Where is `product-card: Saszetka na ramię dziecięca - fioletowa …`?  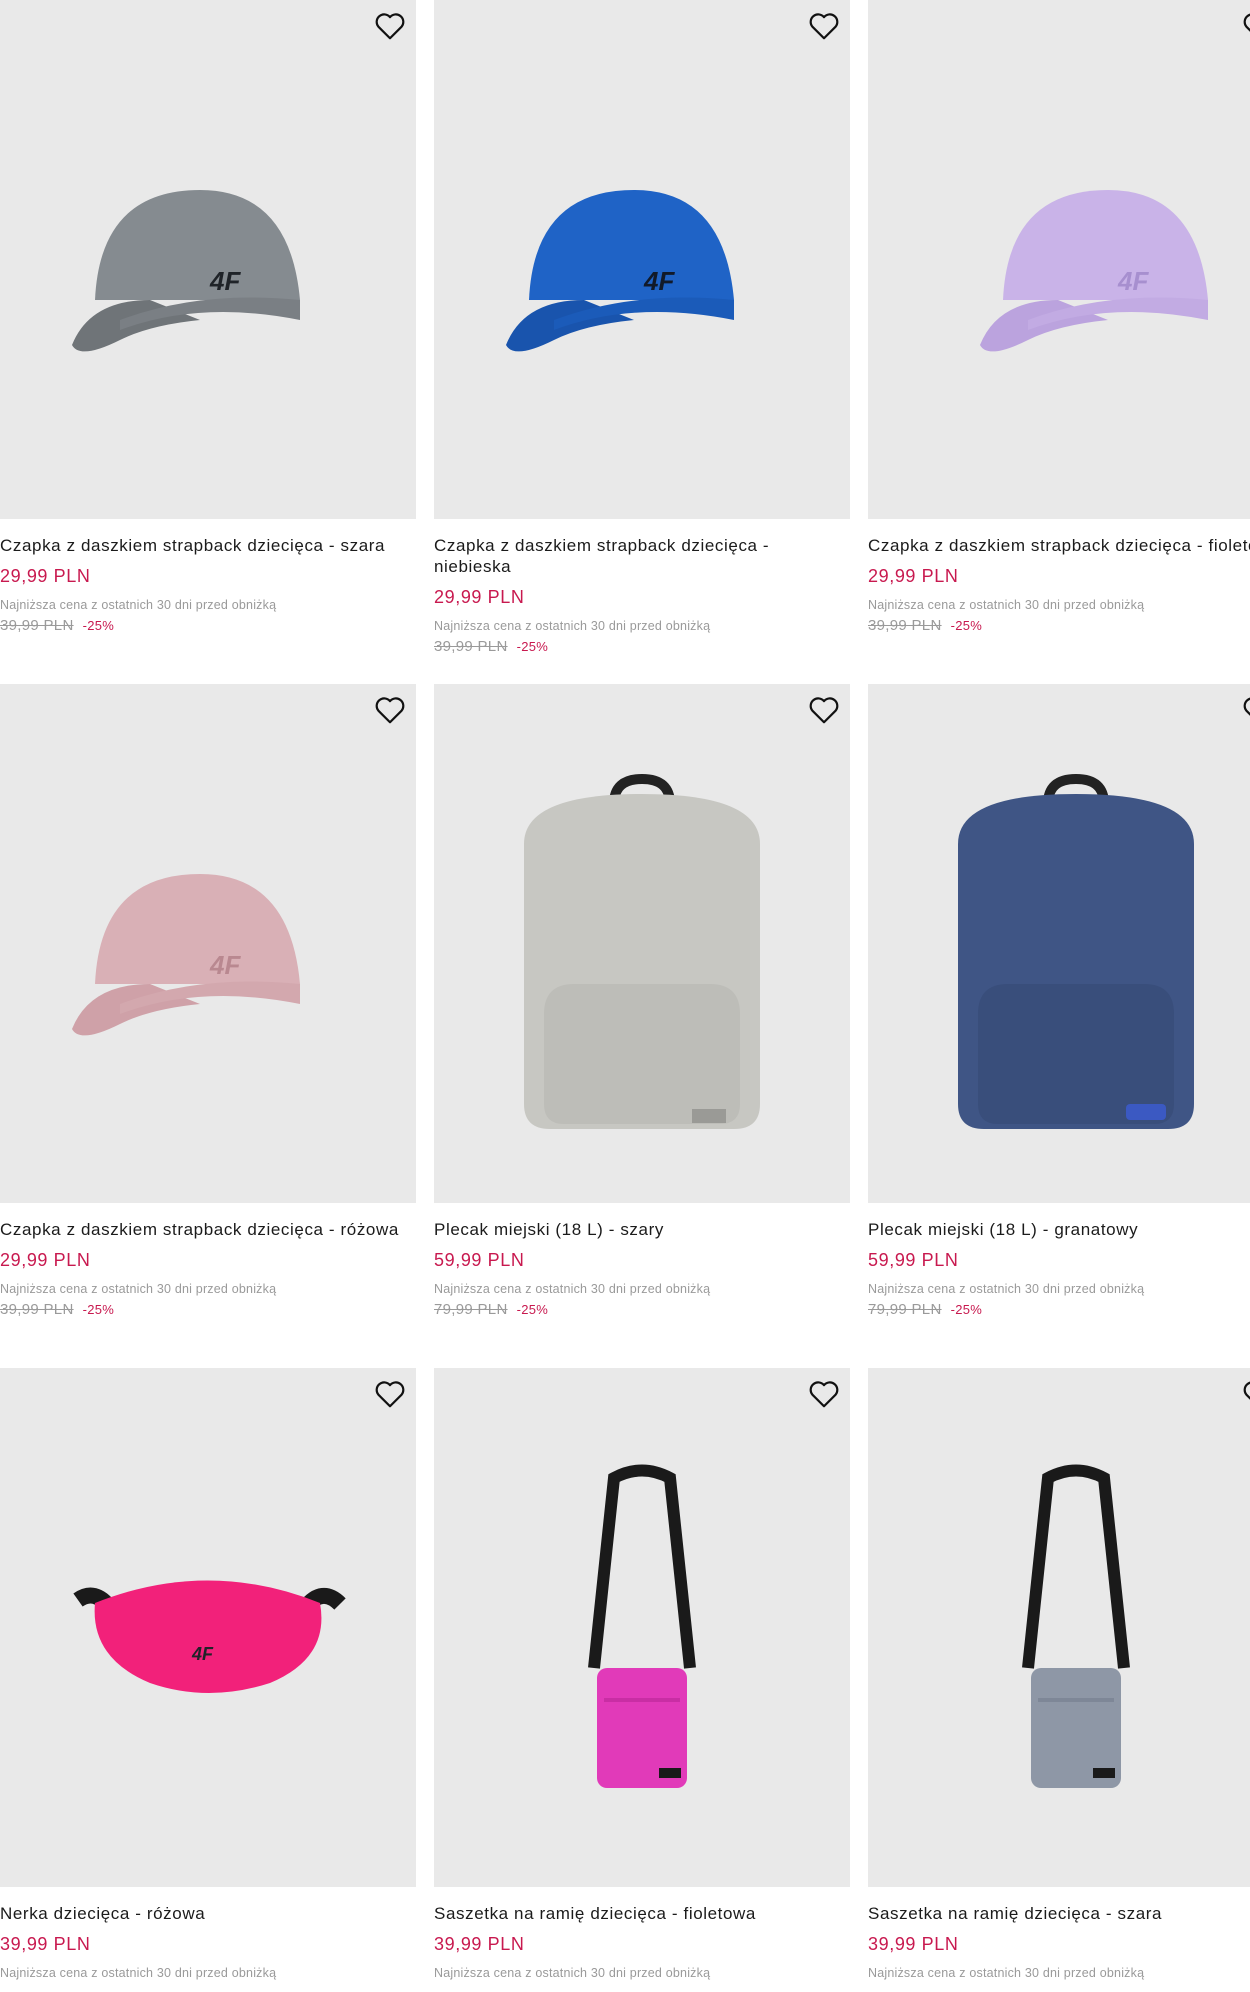 product-card: Saszetka na ramię dziecięca - fioletowa … is located at coordinates (642, 1674).